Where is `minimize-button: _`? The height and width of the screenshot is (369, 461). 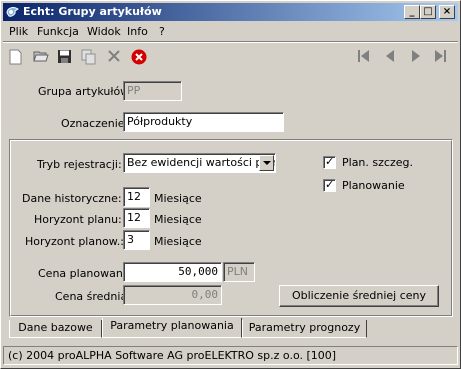
minimize-button: _ is located at coordinates (412, 12).